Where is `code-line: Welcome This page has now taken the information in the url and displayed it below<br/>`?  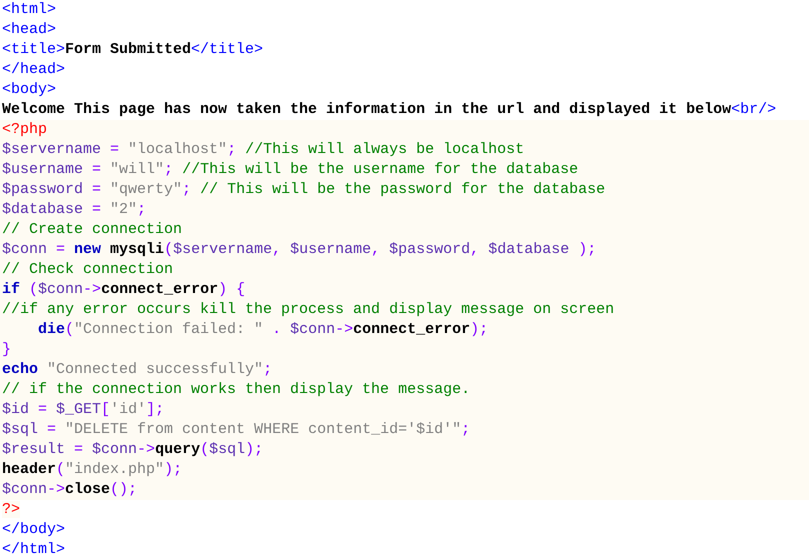 code-line: Welcome This page has now taken the information in the url and displayed it below<br/> is located at coordinates (388, 110).